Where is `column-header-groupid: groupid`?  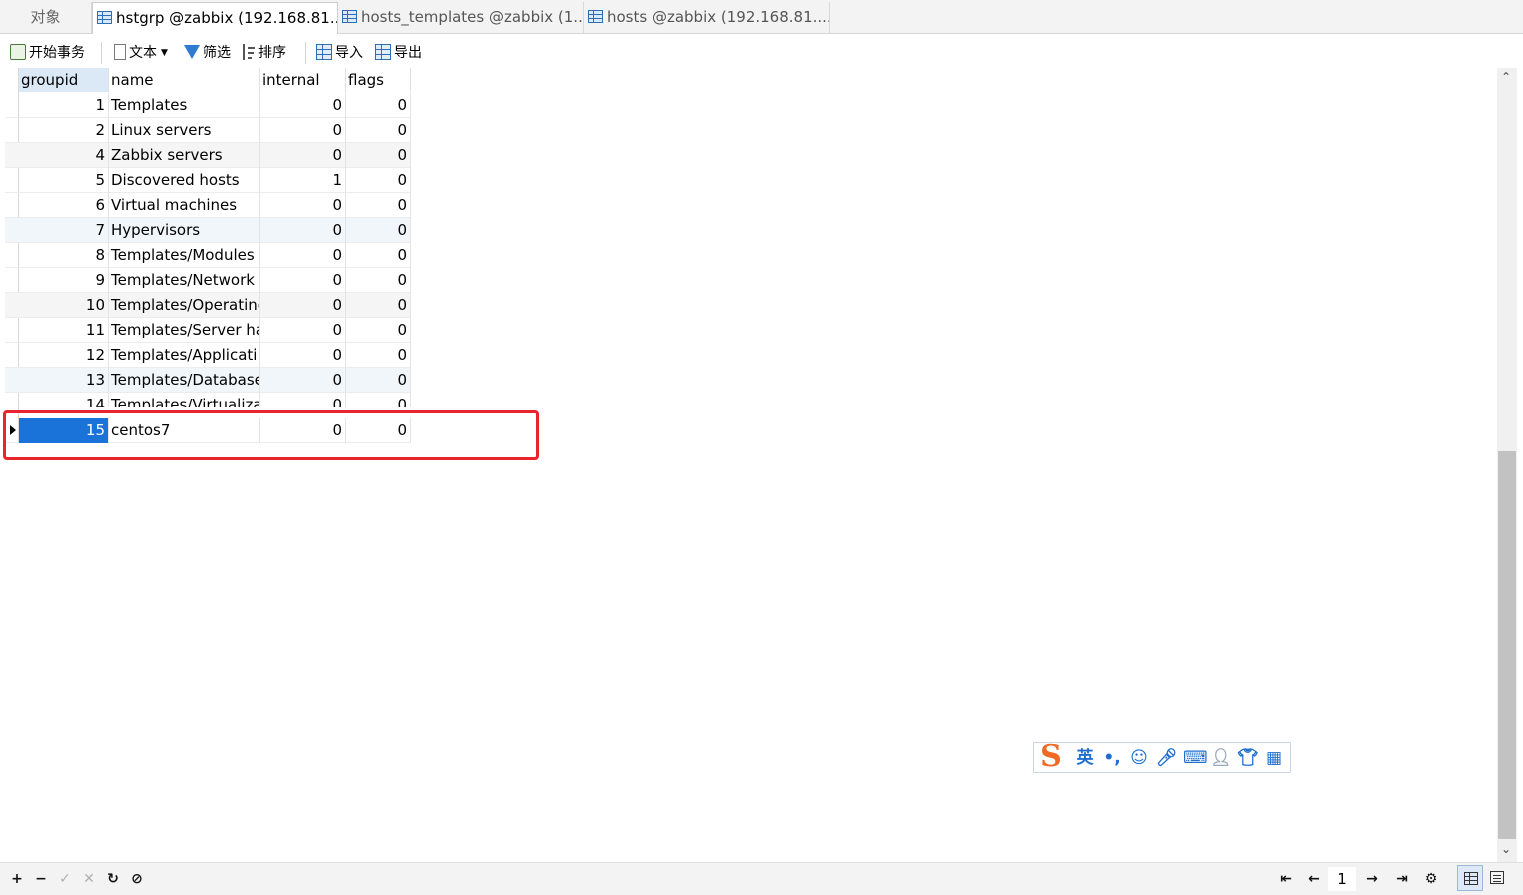
column-header-groupid: groupid is located at coordinates (64, 80).